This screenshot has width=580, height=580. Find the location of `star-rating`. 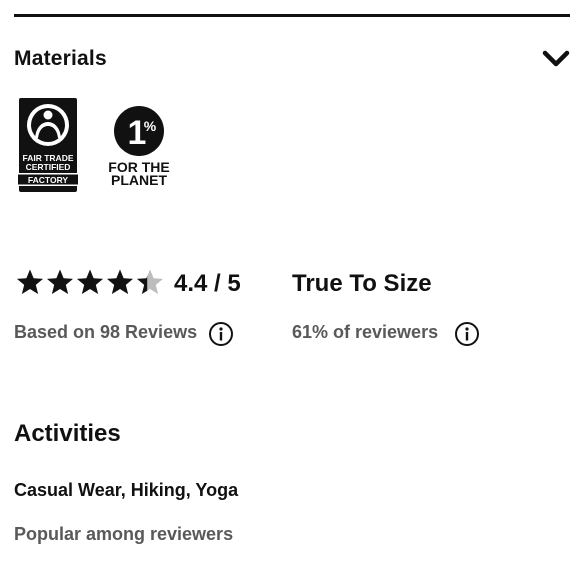

star-rating is located at coordinates (91, 282).